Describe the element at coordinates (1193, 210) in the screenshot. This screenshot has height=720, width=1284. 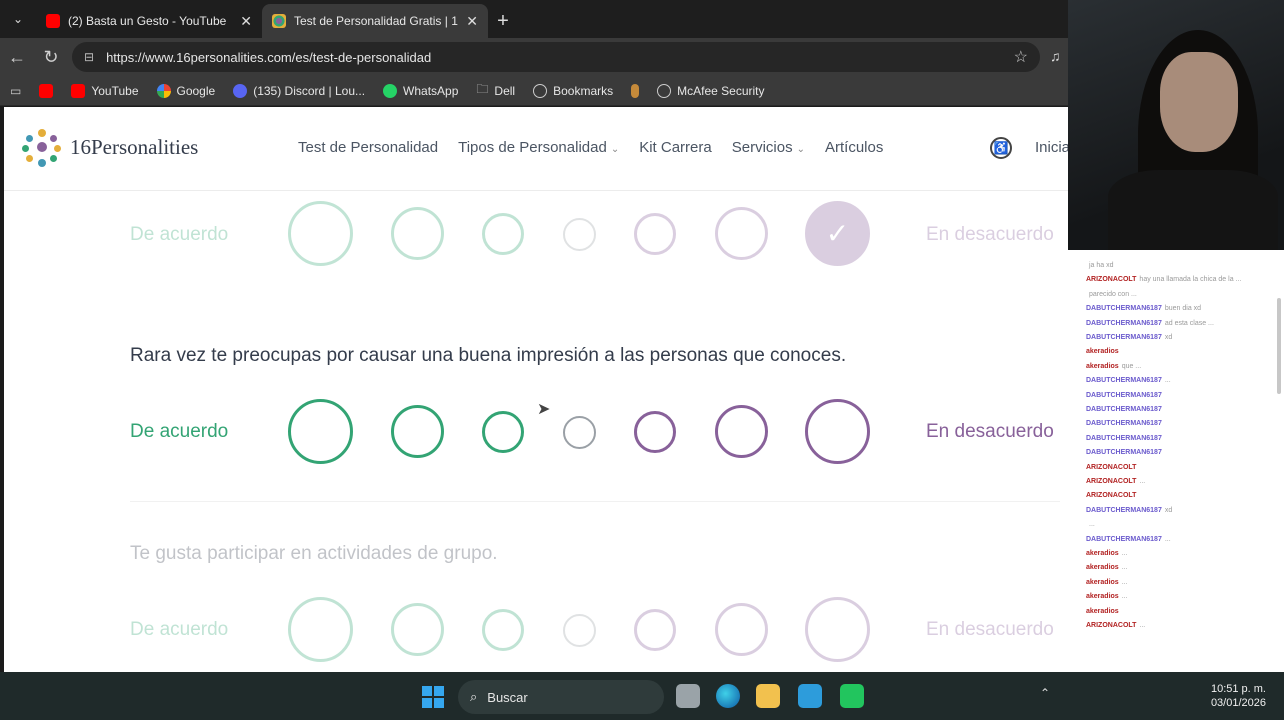
I see `webcam-person-body` at that location.